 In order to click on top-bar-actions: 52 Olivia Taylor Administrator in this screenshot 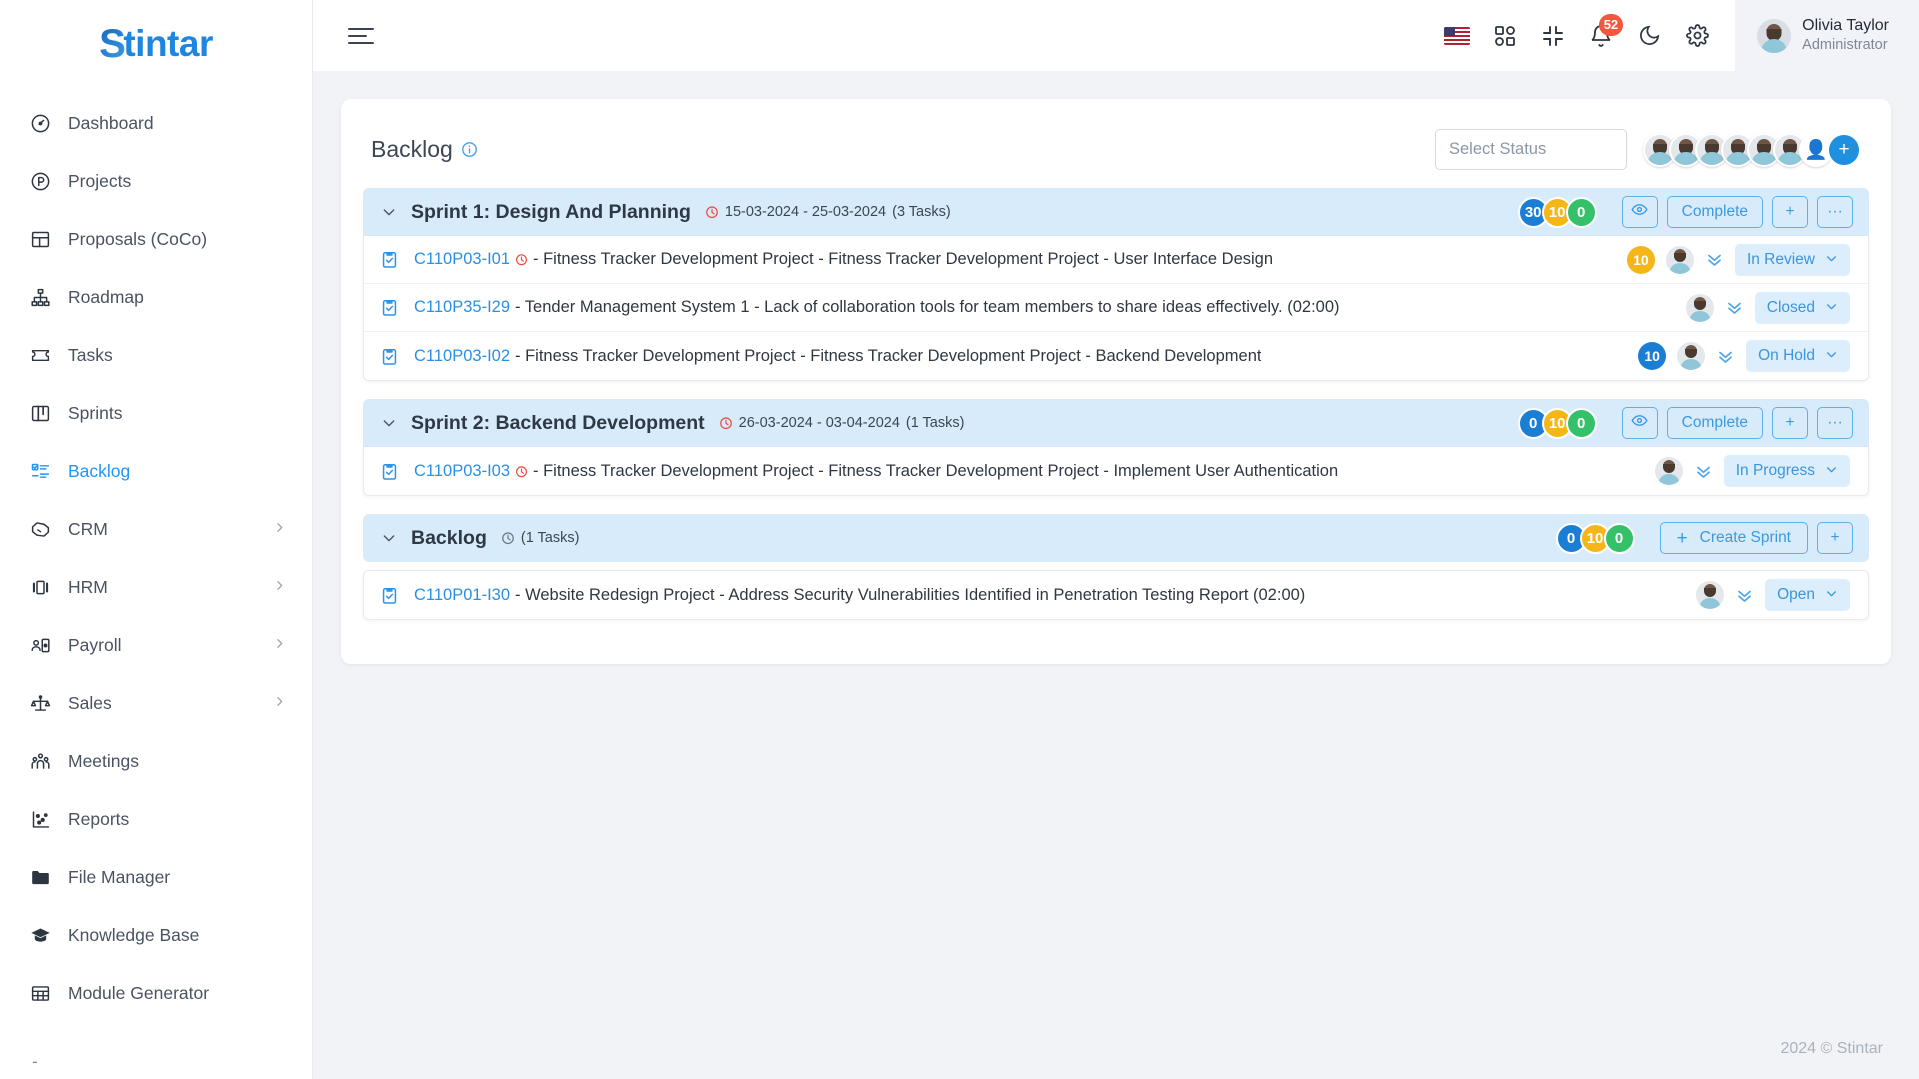, I will do `click(1676, 35)`.